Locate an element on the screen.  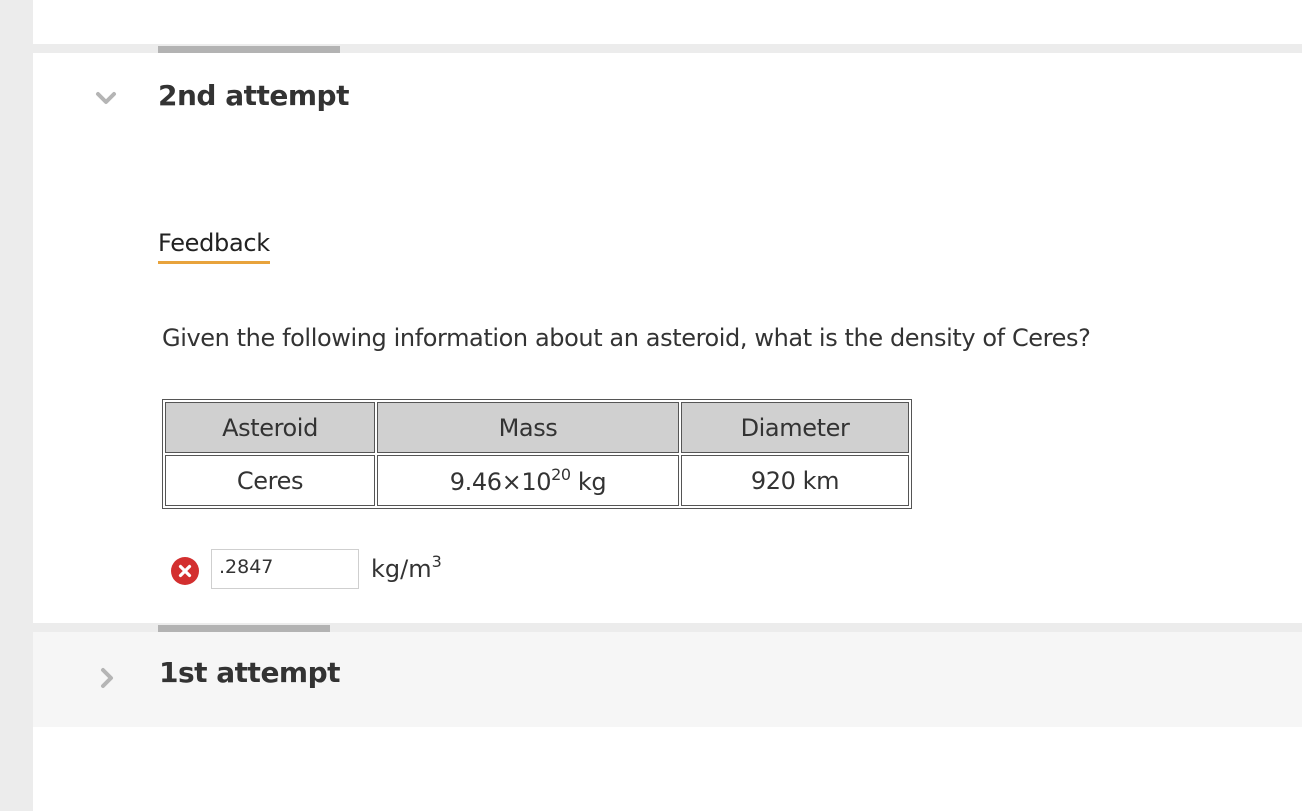
cell-mass: 9.46×1020 kg is located at coordinates (528, 480).